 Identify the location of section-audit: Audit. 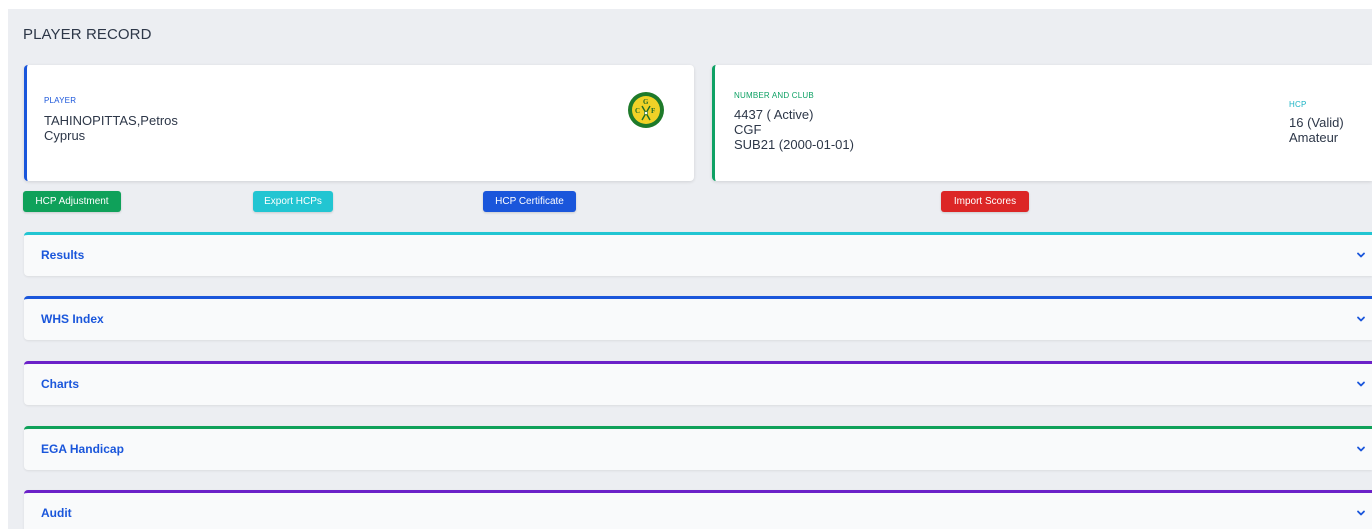
(698, 509).